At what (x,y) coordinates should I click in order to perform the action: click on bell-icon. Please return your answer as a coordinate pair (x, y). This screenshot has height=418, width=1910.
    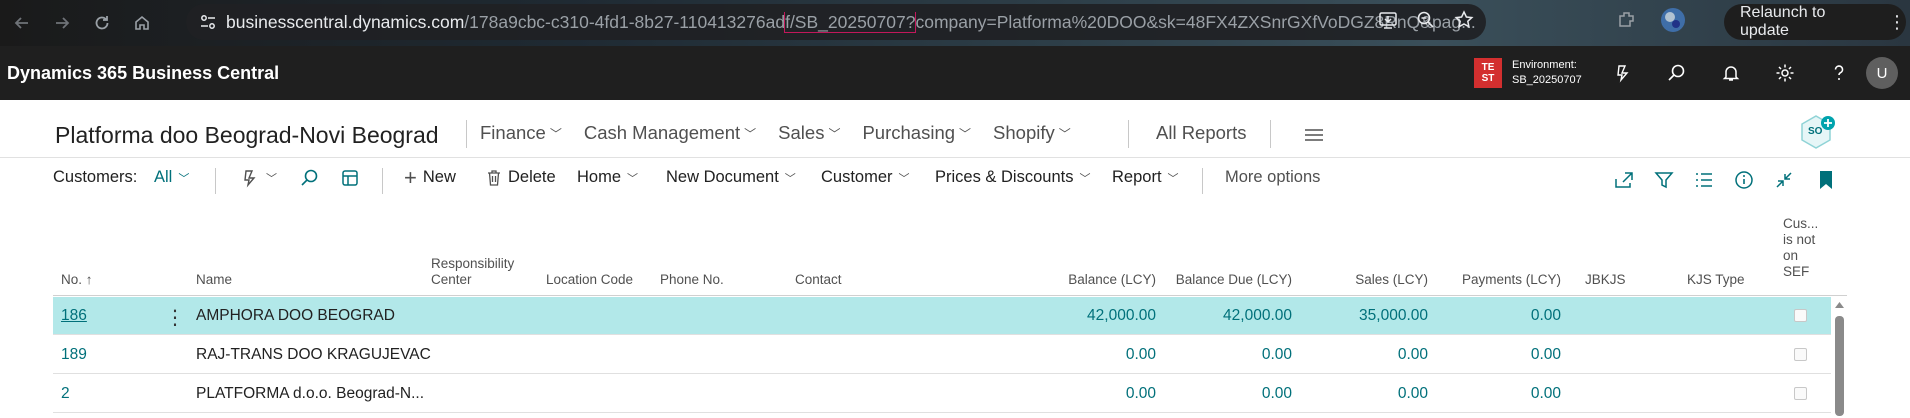
    Looking at the image, I should click on (1731, 73).